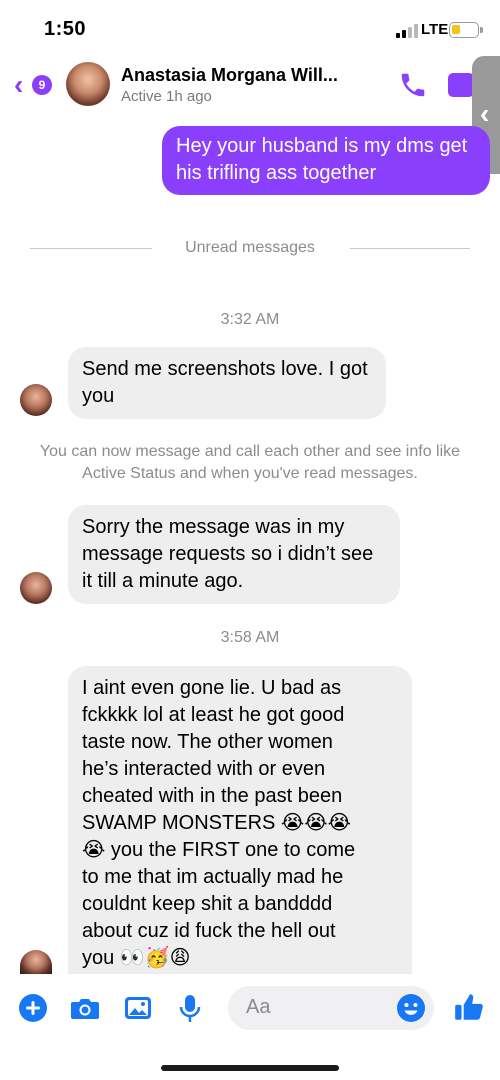  I want to click on emoji-button, so click(411, 1008).